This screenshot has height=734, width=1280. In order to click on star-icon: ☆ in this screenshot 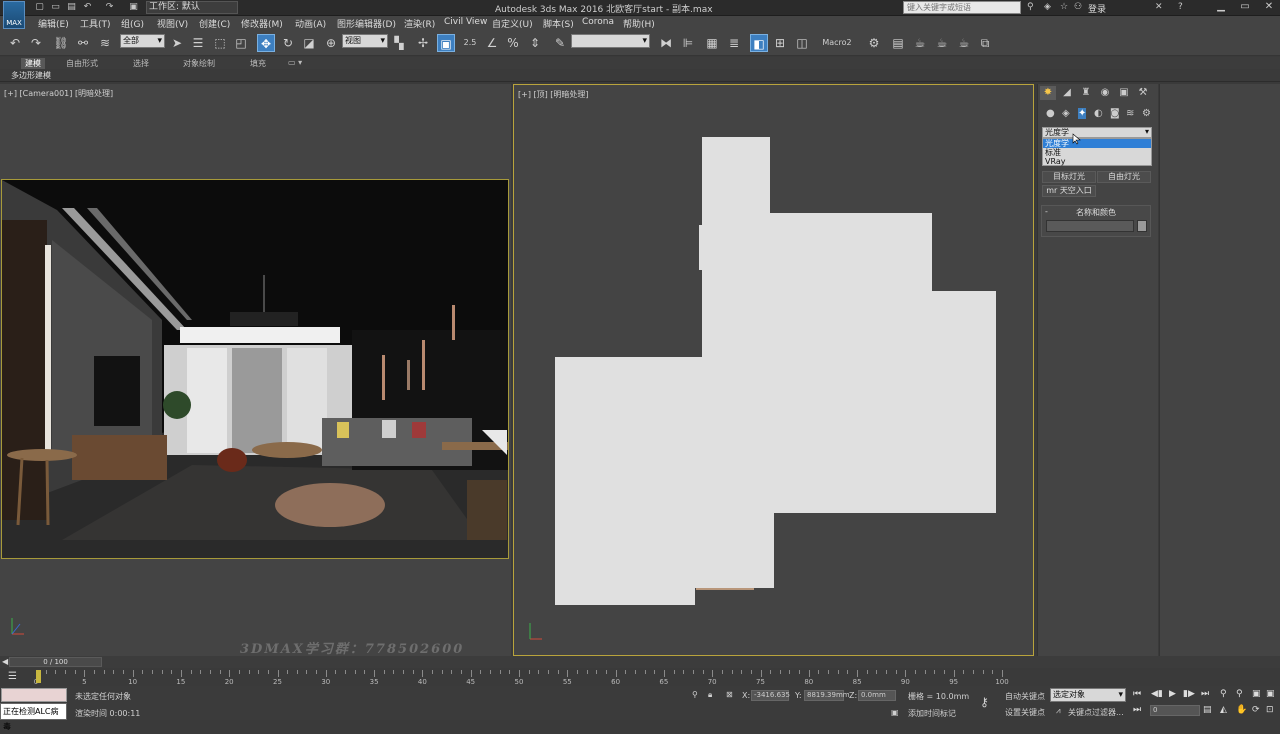, I will do `click(1064, 7)`.